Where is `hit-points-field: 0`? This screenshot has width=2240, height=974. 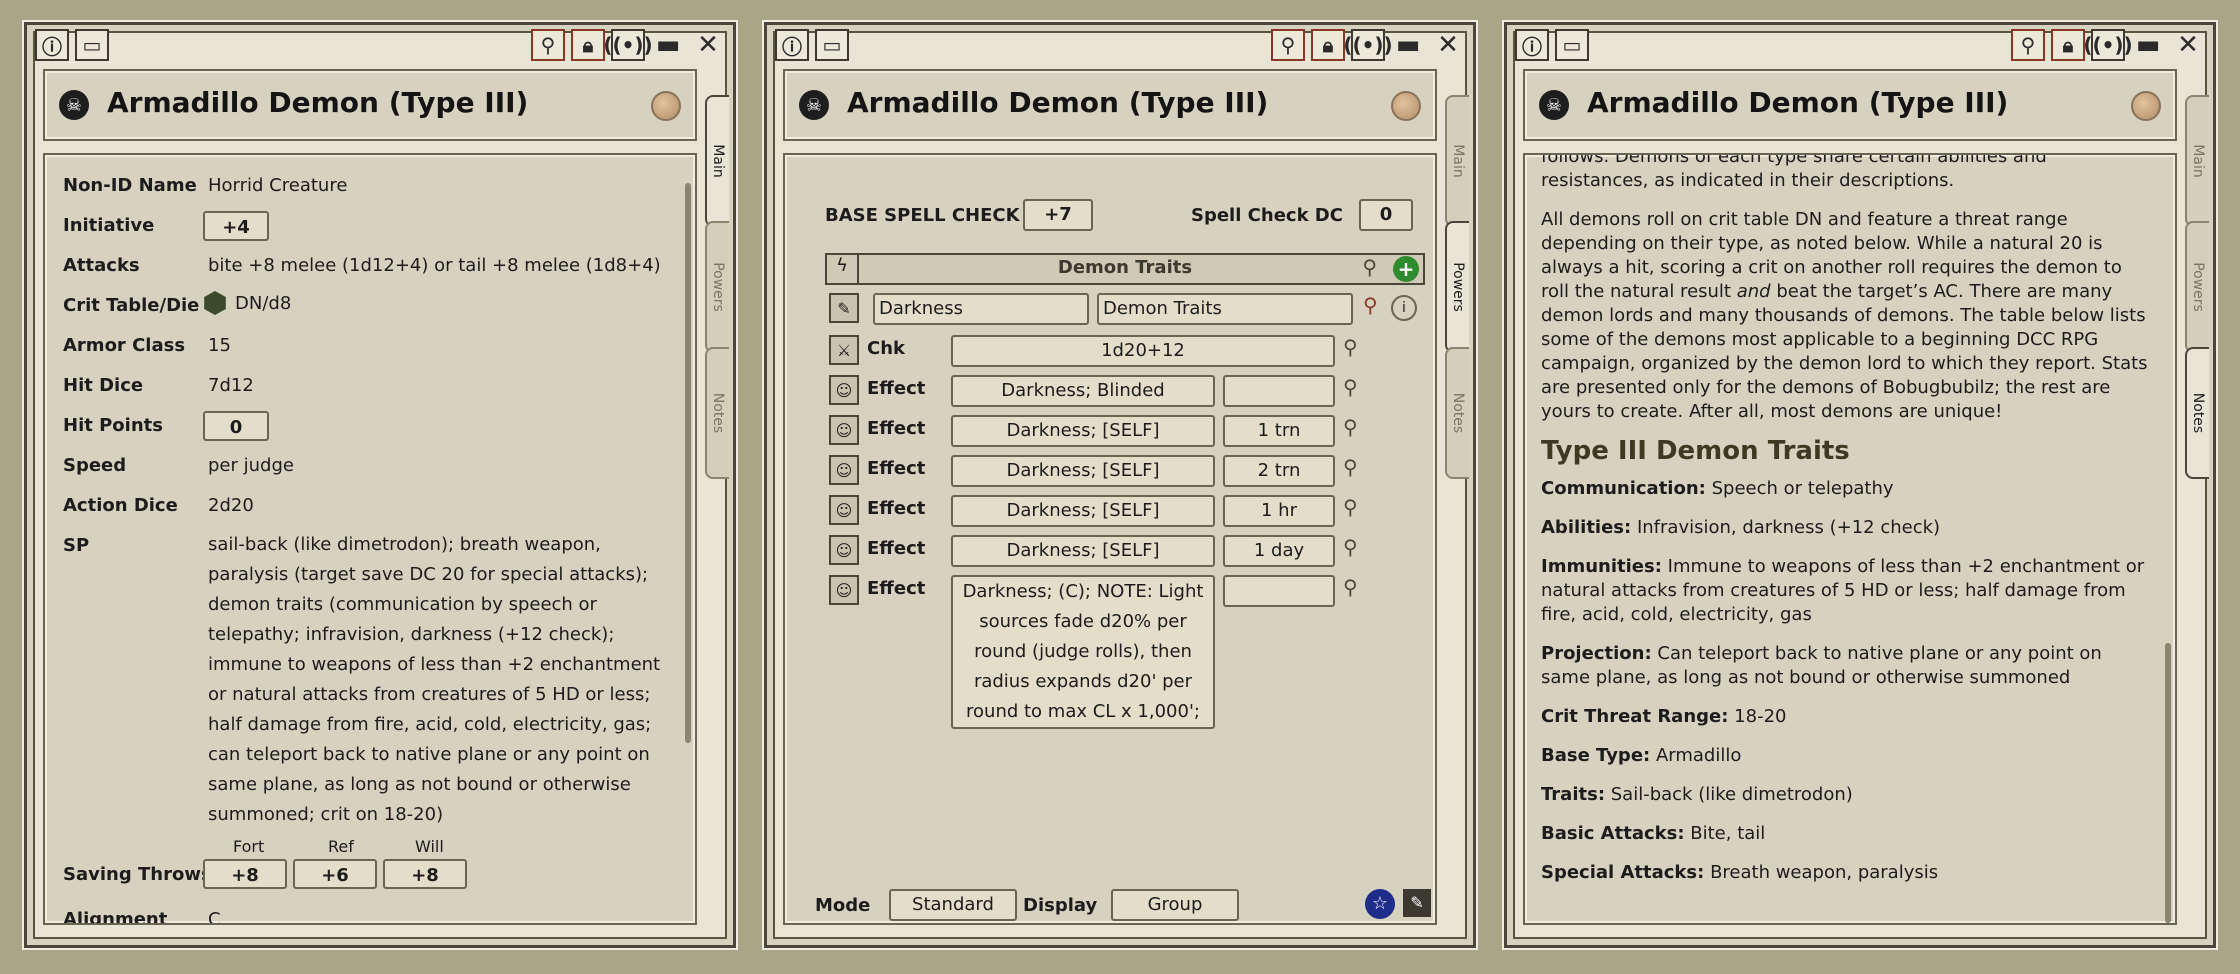 hit-points-field: 0 is located at coordinates (236, 426).